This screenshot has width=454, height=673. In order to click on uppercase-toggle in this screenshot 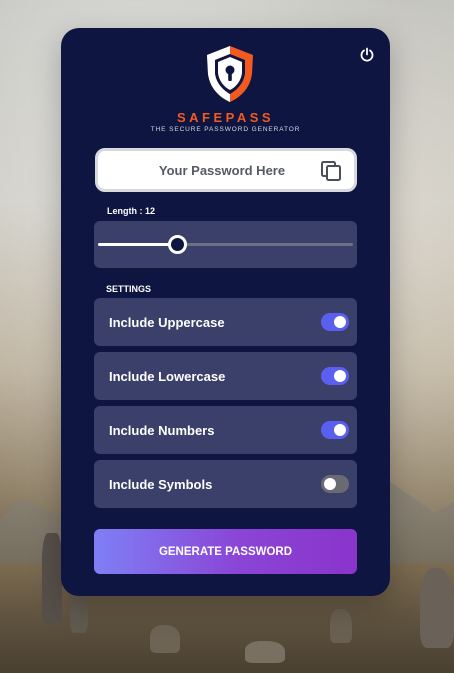, I will do `click(335, 322)`.